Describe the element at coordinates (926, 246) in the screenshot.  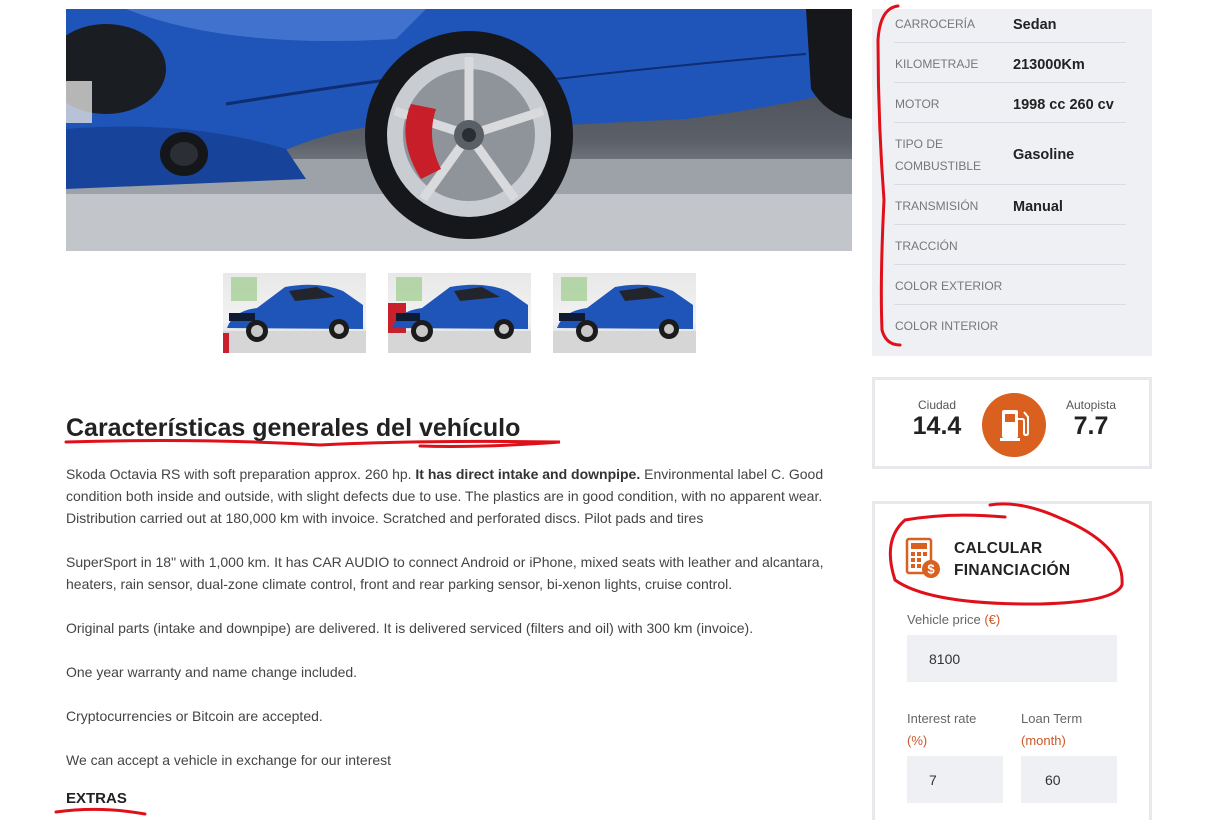
I see `spec-label: TRACCIÓN` at that location.